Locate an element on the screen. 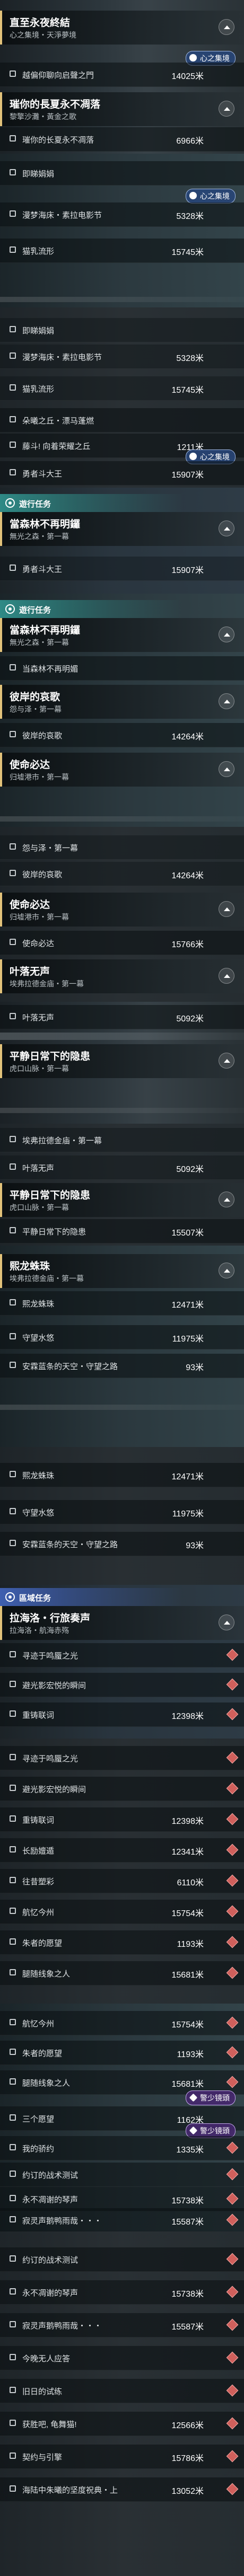  quest-header: 彼岸的哀歌 怨与泽・第一幕 is located at coordinates (122, 702).